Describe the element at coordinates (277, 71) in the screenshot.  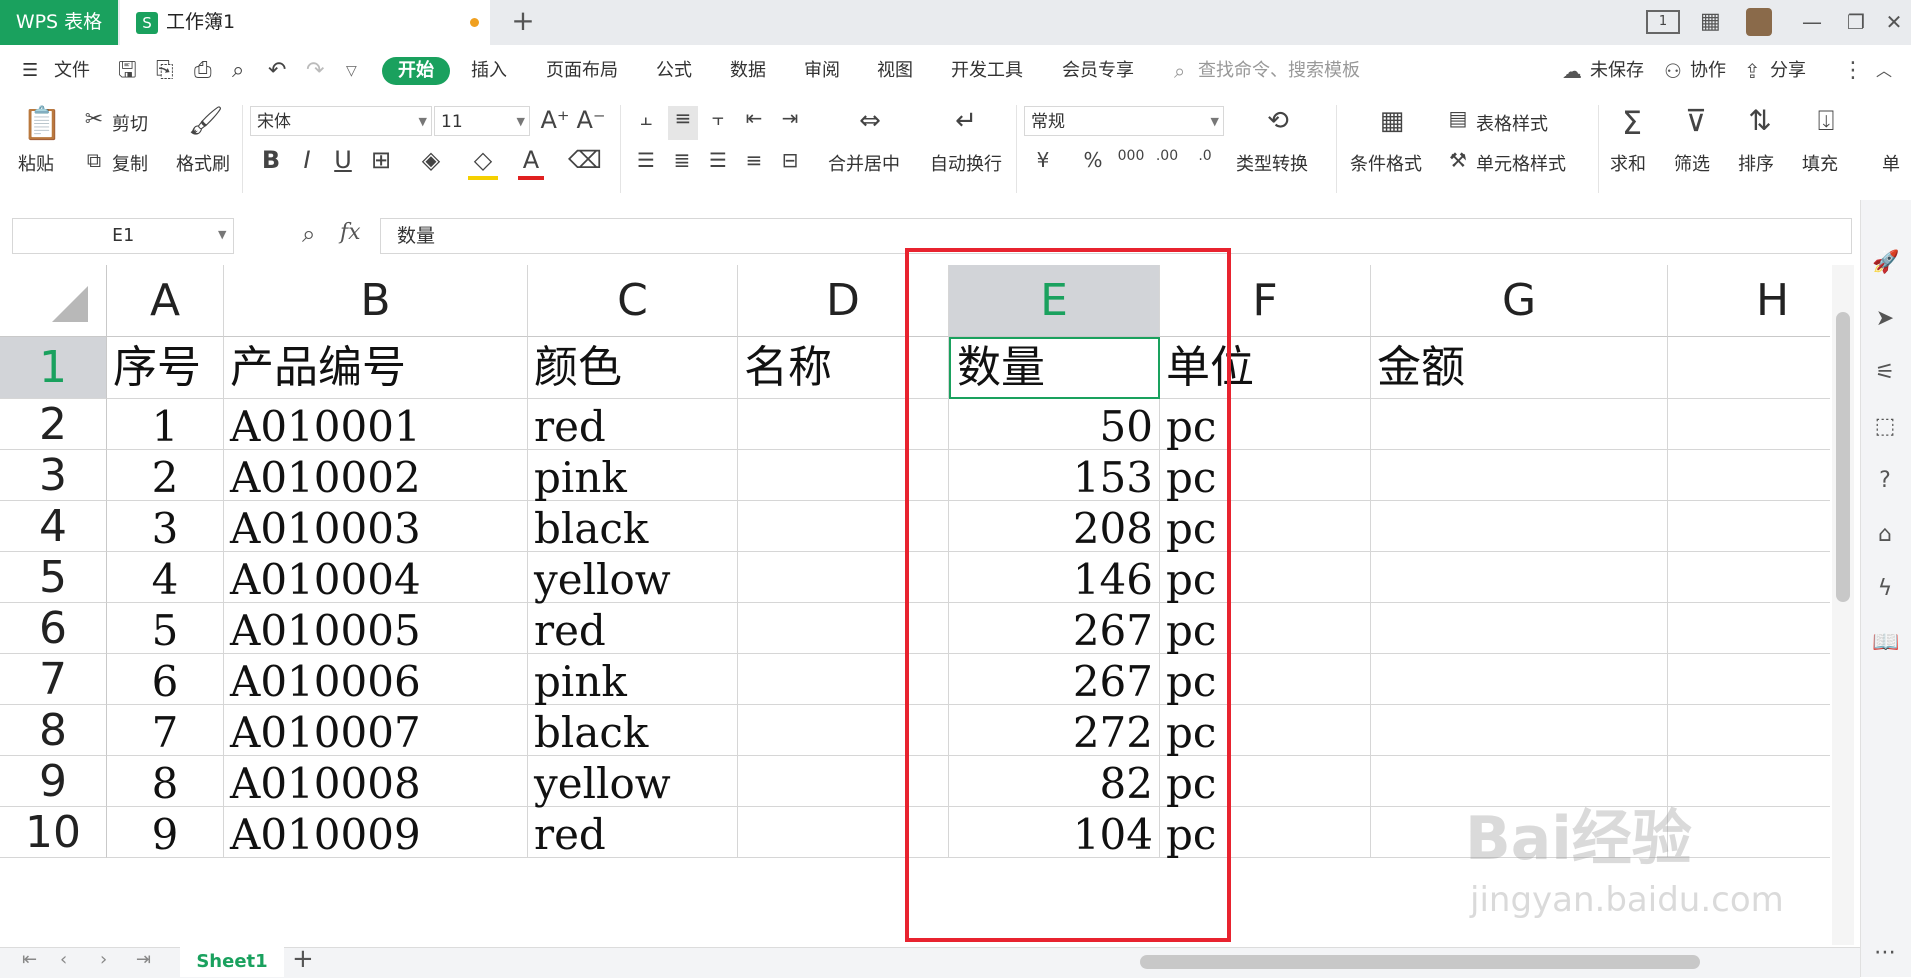
I see `undo-icon: ↶` at that location.